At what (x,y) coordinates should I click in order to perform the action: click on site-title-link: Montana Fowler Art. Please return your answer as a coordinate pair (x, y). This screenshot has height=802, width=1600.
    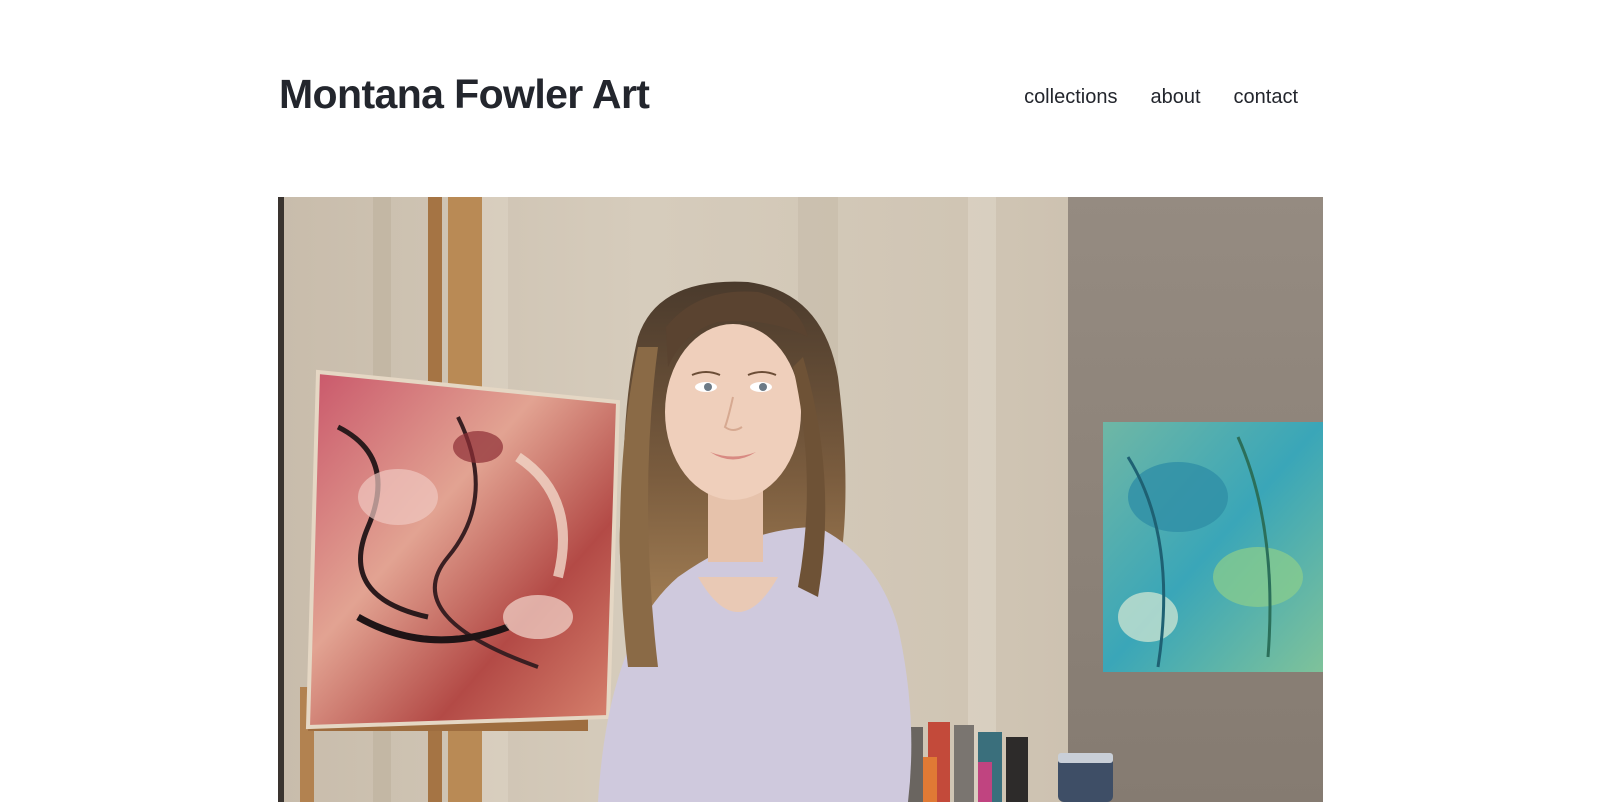
    Looking at the image, I should click on (464, 94).